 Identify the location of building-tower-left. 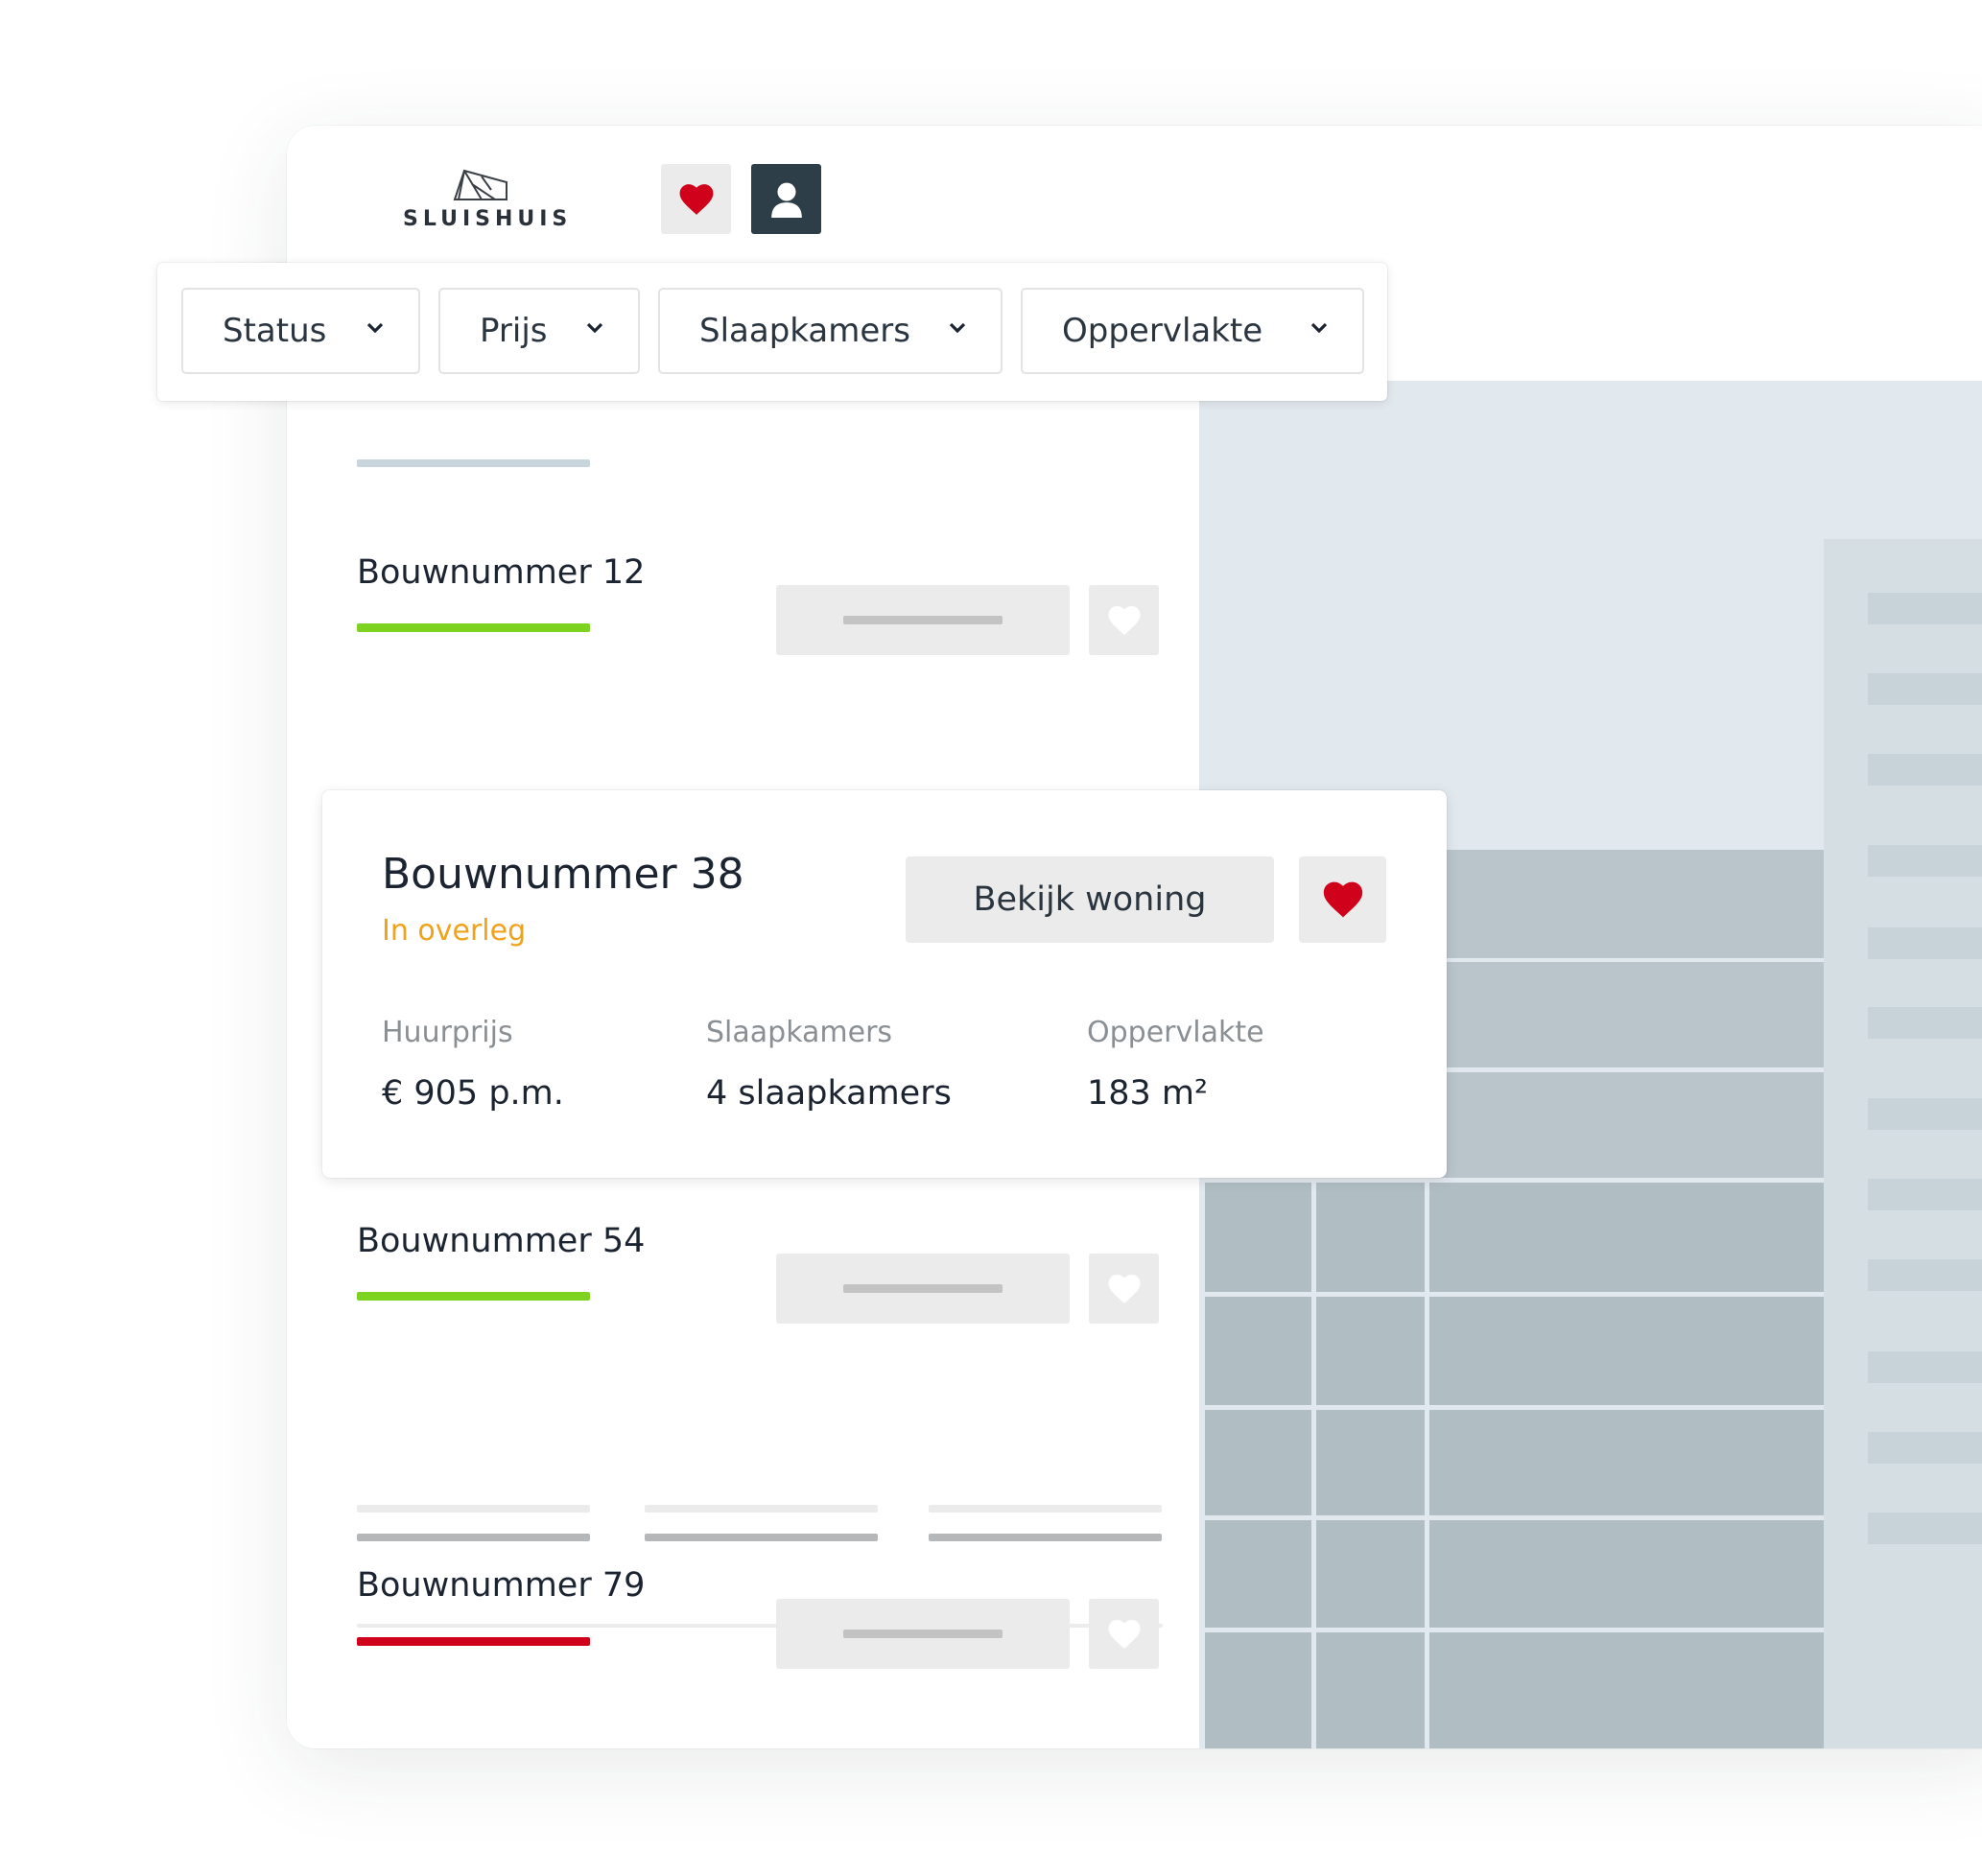
(1903, 1143).